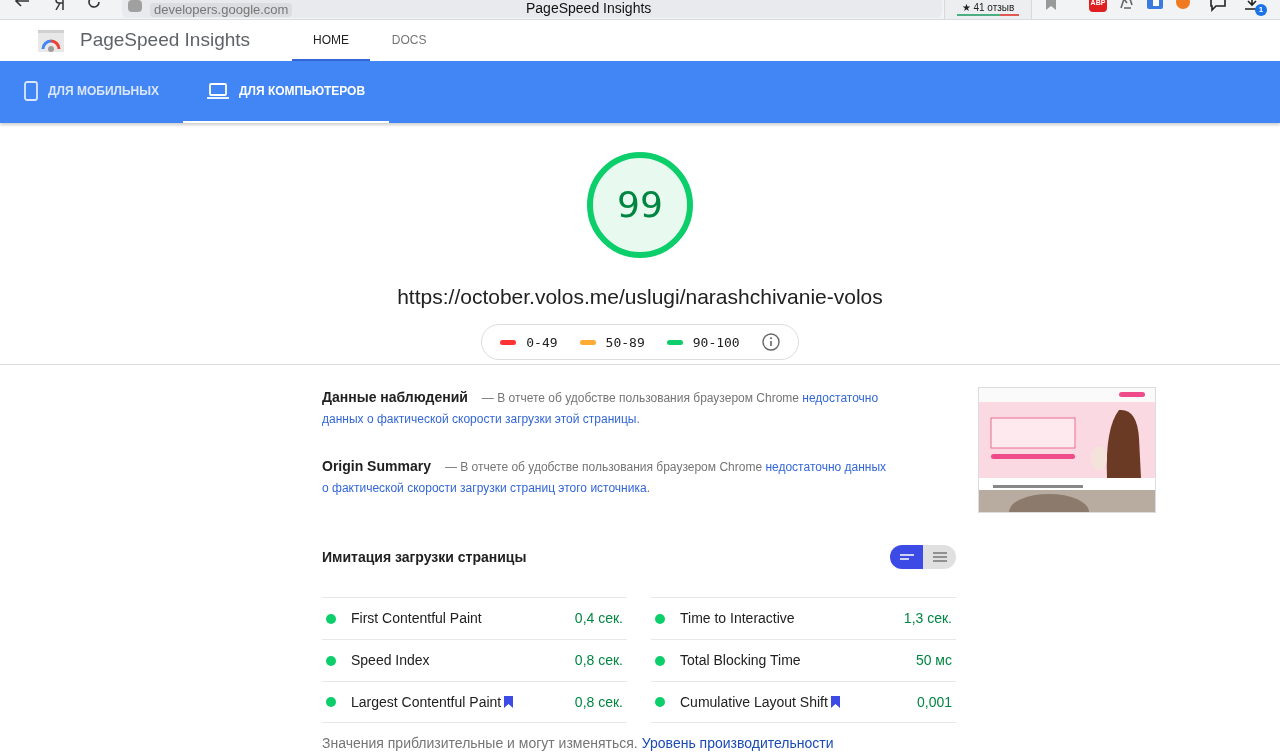  I want to click on field-data-summary: Origin Summary — В отчете об удобстве пользования браузером Chrome недостаточно данных о фактической скорости загрузки страниц этого источника., so click(605, 477).